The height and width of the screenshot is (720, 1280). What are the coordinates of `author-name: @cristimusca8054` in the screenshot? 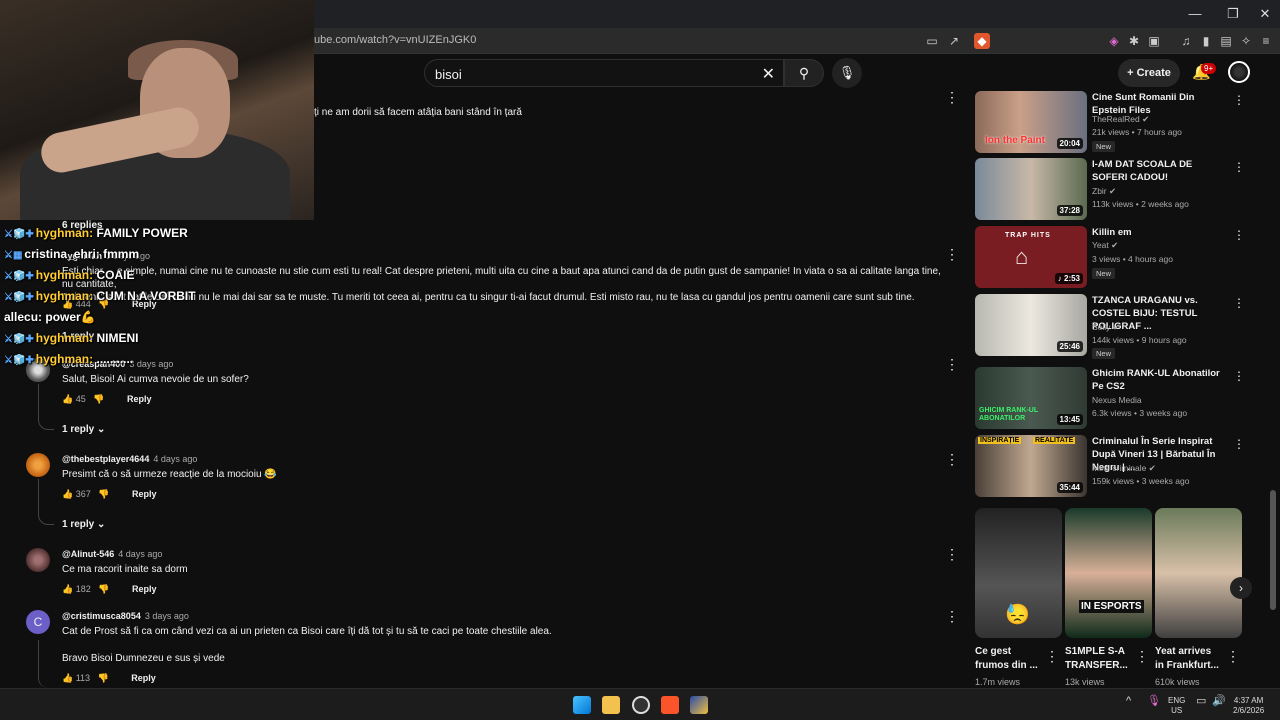 It's located at (101, 616).